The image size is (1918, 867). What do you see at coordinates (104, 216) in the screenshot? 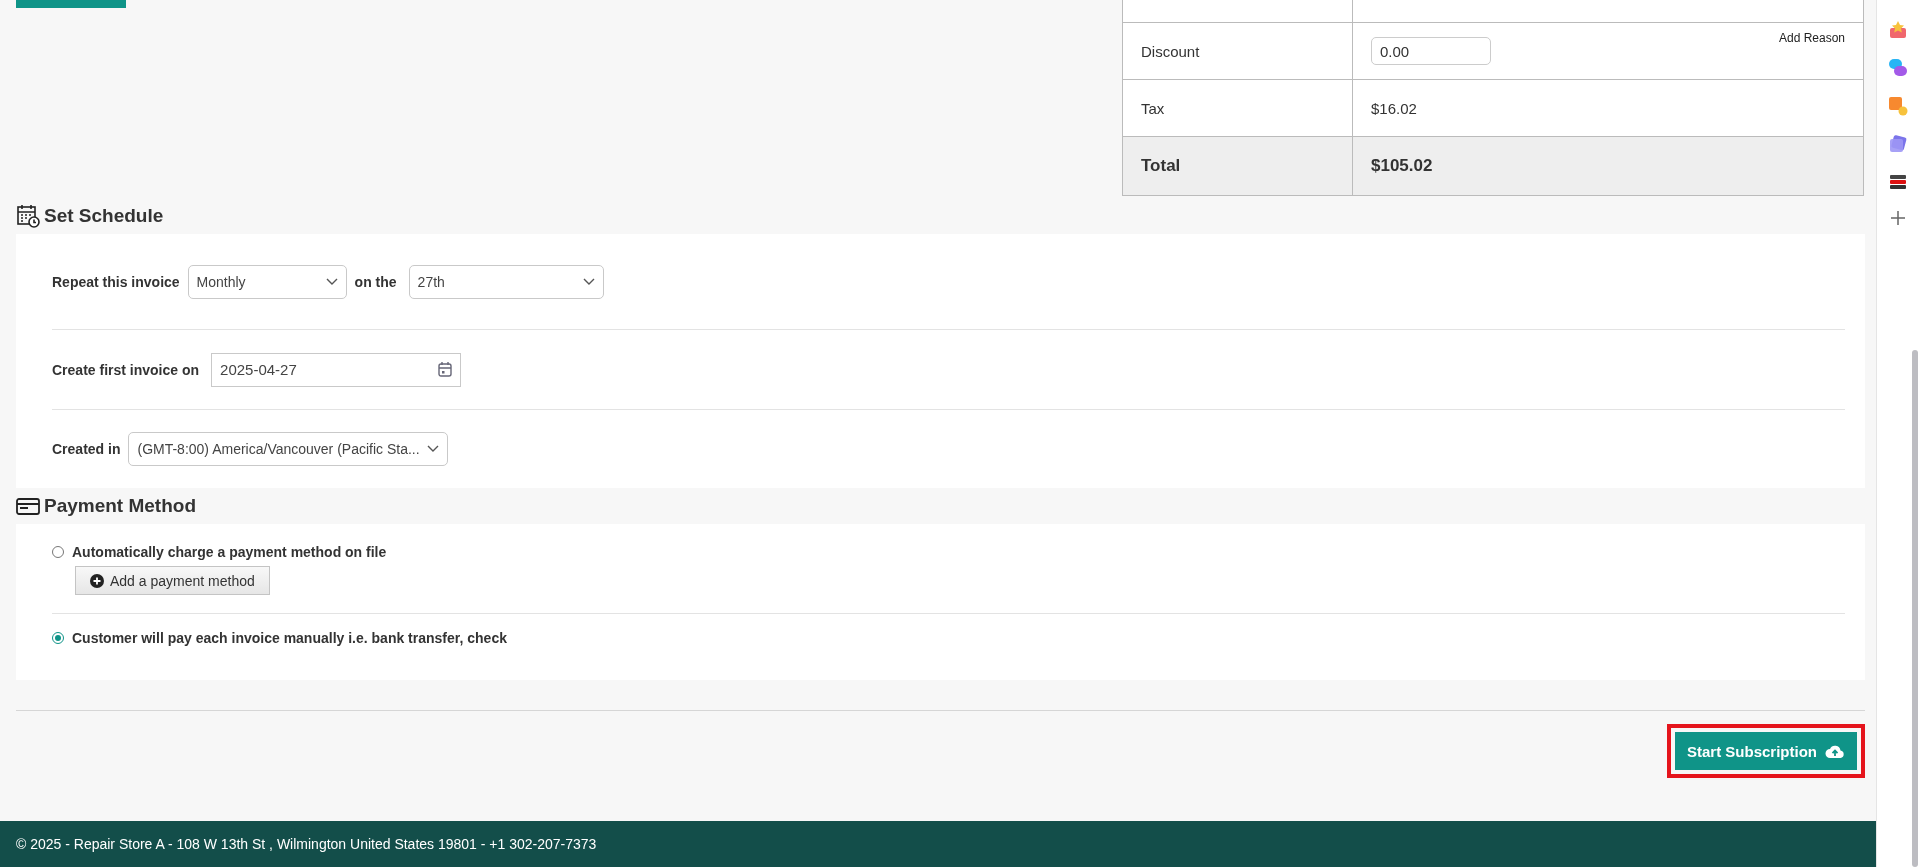
I see `section-title: Set Schedule` at bounding box center [104, 216].